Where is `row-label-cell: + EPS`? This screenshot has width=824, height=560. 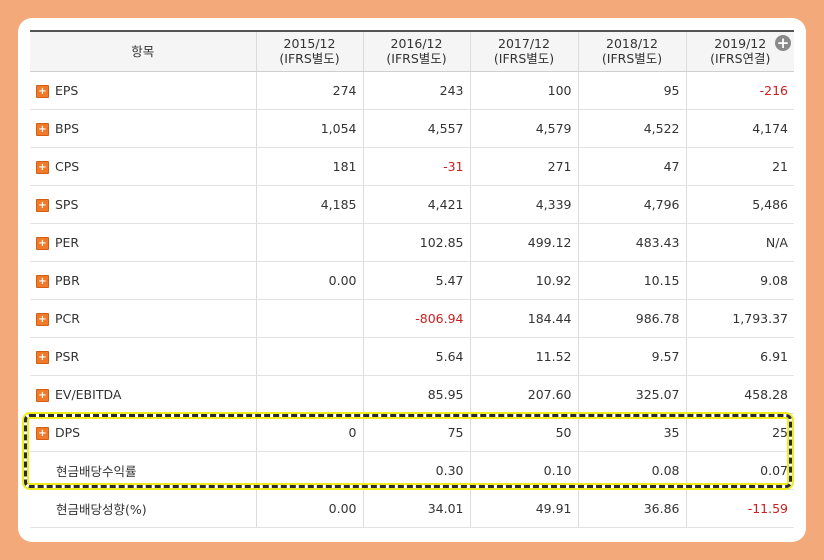 row-label-cell: + EPS is located at coordinates (143, 90).